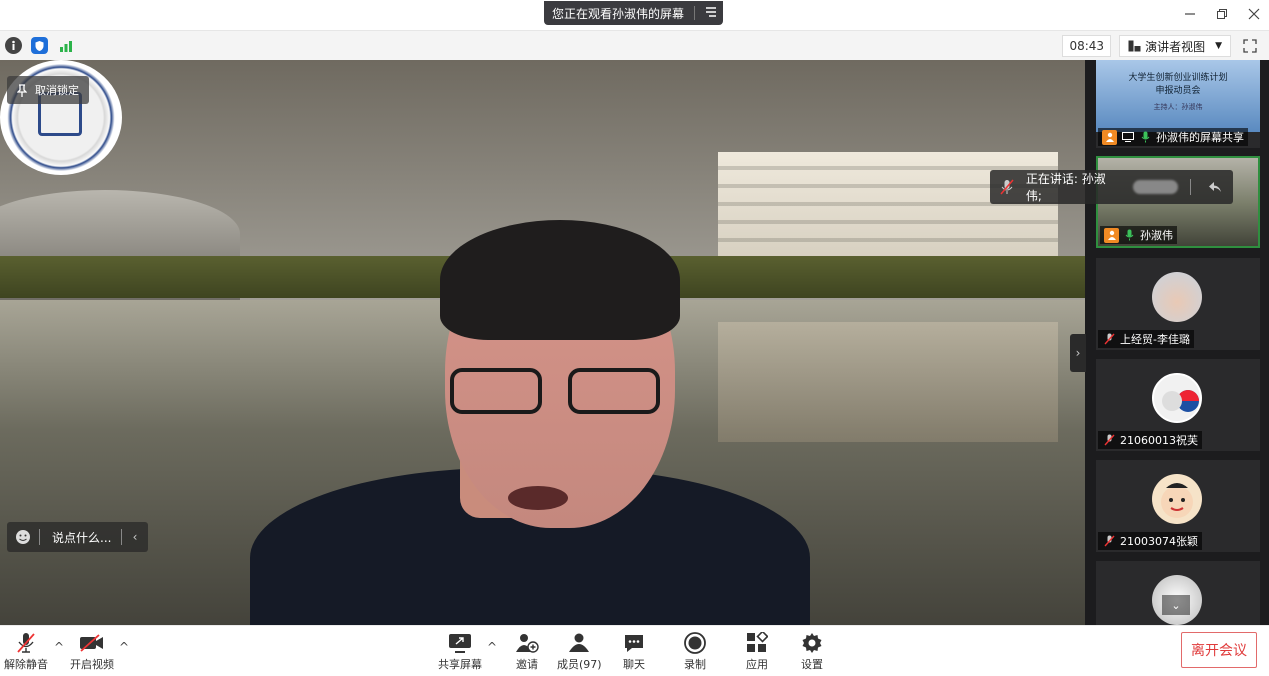  I want to click on shield-icon, so click(39, 45).